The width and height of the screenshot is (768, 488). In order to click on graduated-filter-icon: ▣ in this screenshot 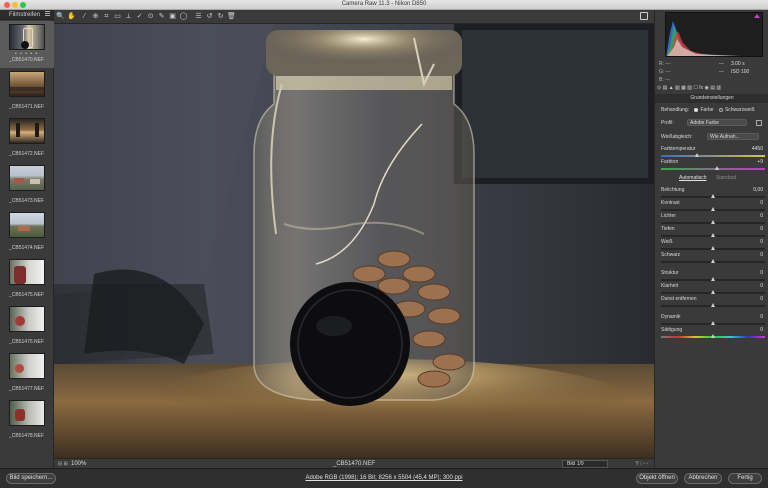, I will do `click(172, 16)`.